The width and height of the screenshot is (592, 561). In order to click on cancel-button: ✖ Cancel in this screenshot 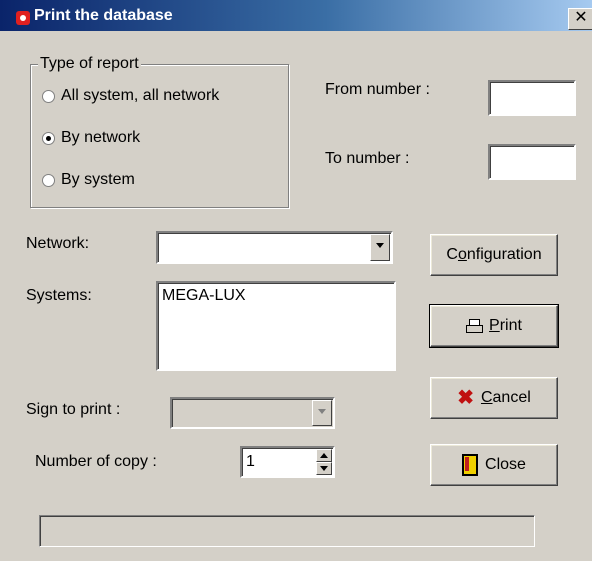, I will do `click(494, 398)`.